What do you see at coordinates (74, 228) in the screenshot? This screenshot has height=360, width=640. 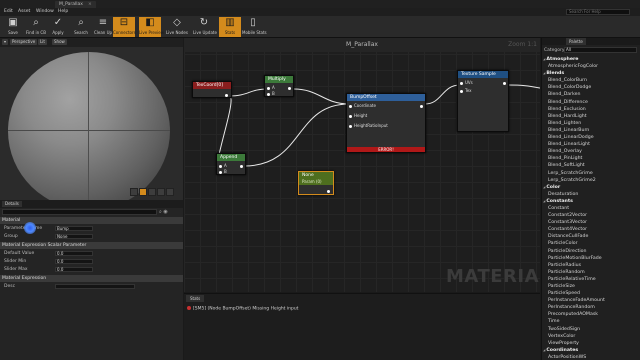 I see `parameter-name-input: Bump` at bounding box center [74, 228].